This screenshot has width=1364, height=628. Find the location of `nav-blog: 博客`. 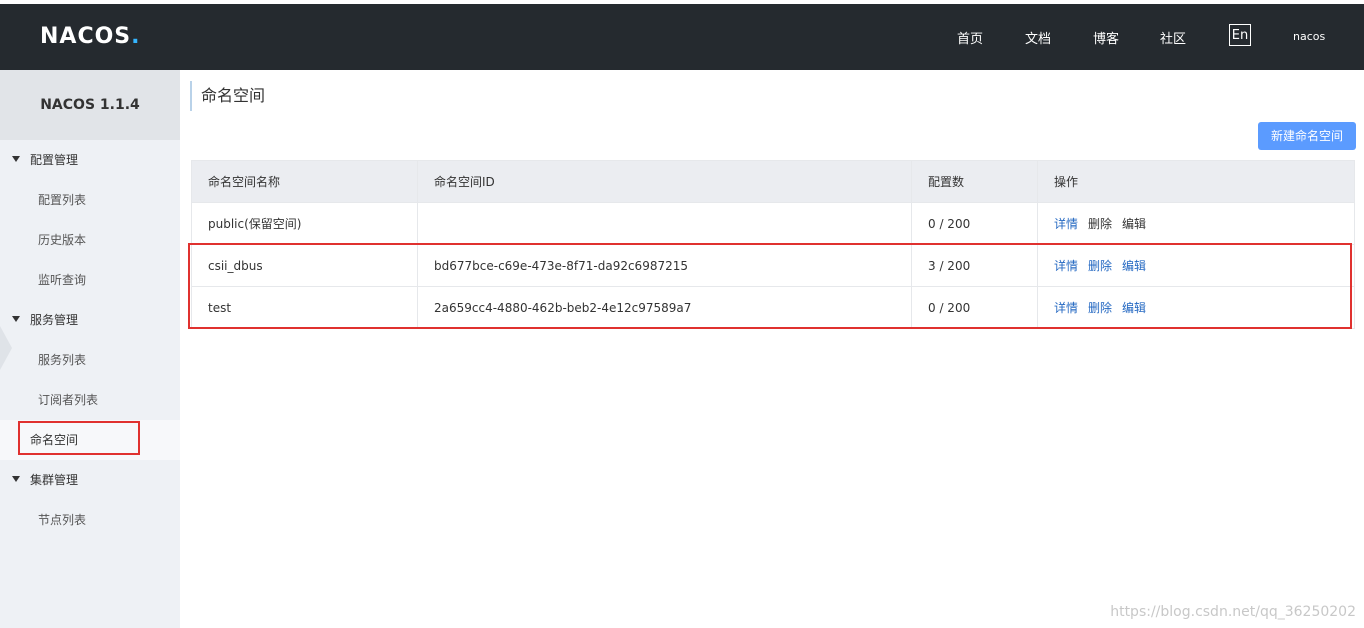

nav-blog: 博客 is located at coordinates (1106, 37).